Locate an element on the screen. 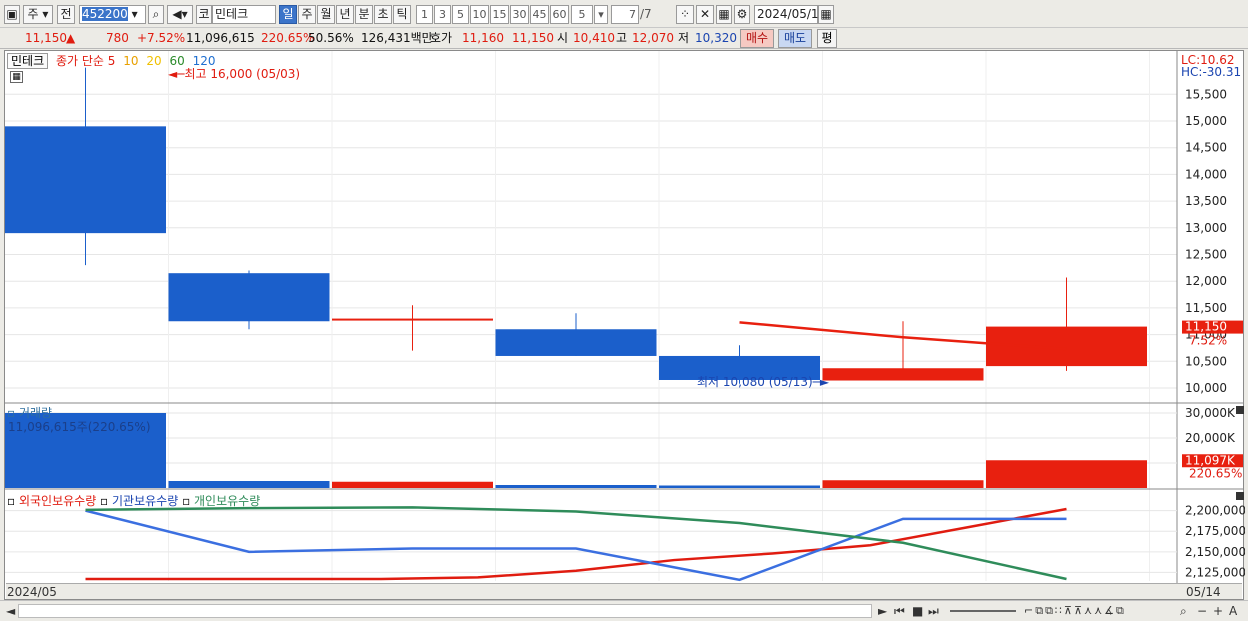  scroll-right-icon: ► is located at coordinates (882, 611).